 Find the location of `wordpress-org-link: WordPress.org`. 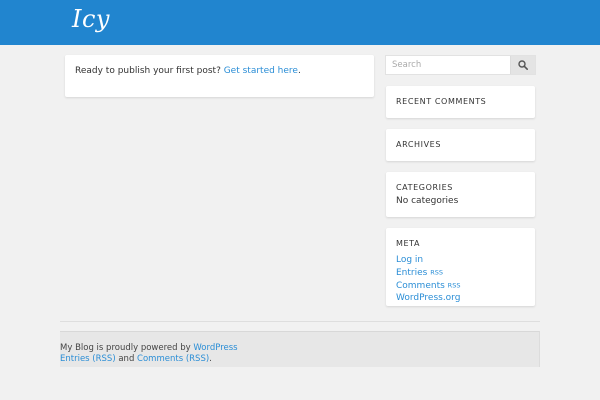

wordpress-org-link: WordPress.org is located at coordinates (428, 298).